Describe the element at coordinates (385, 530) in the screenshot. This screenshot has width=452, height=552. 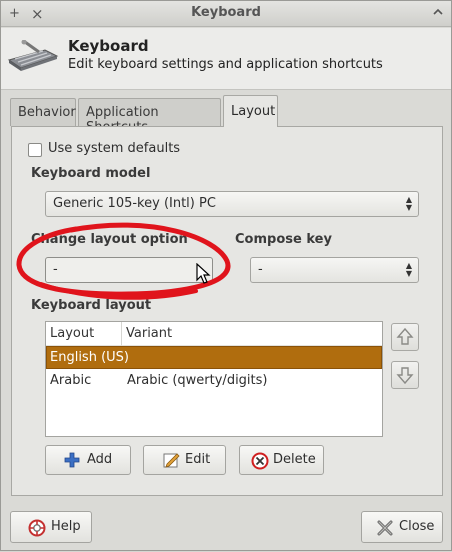
I see `close-icon` at that location.